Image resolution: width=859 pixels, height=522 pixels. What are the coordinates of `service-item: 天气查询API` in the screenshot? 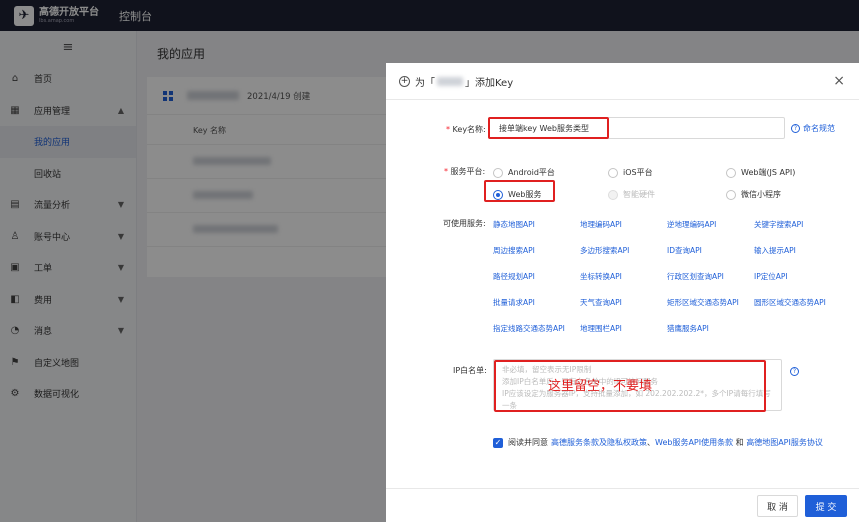 It's located at (601, 302).